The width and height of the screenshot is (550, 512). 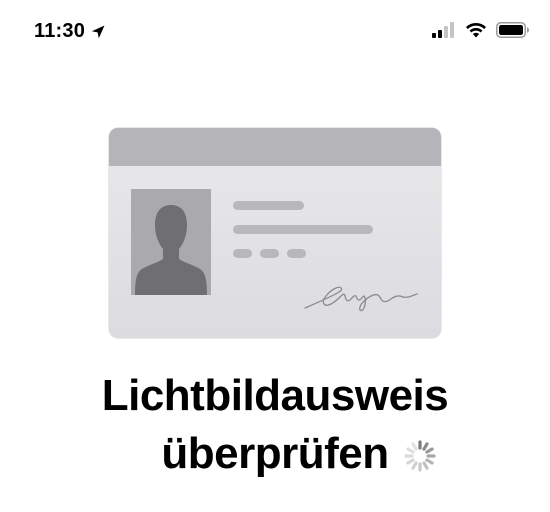 I want to click on status-bar: 11:30, so click(x=275, y=32).